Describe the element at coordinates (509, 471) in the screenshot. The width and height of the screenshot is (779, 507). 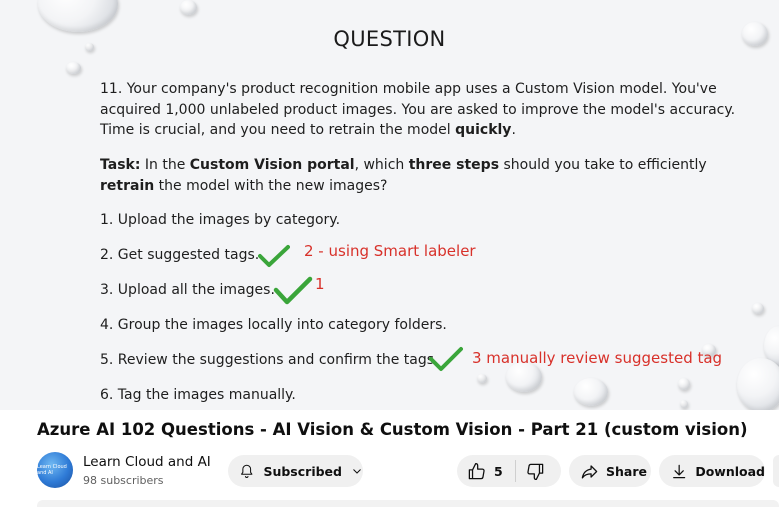
I see `like-dislike-group: 5` at that location.